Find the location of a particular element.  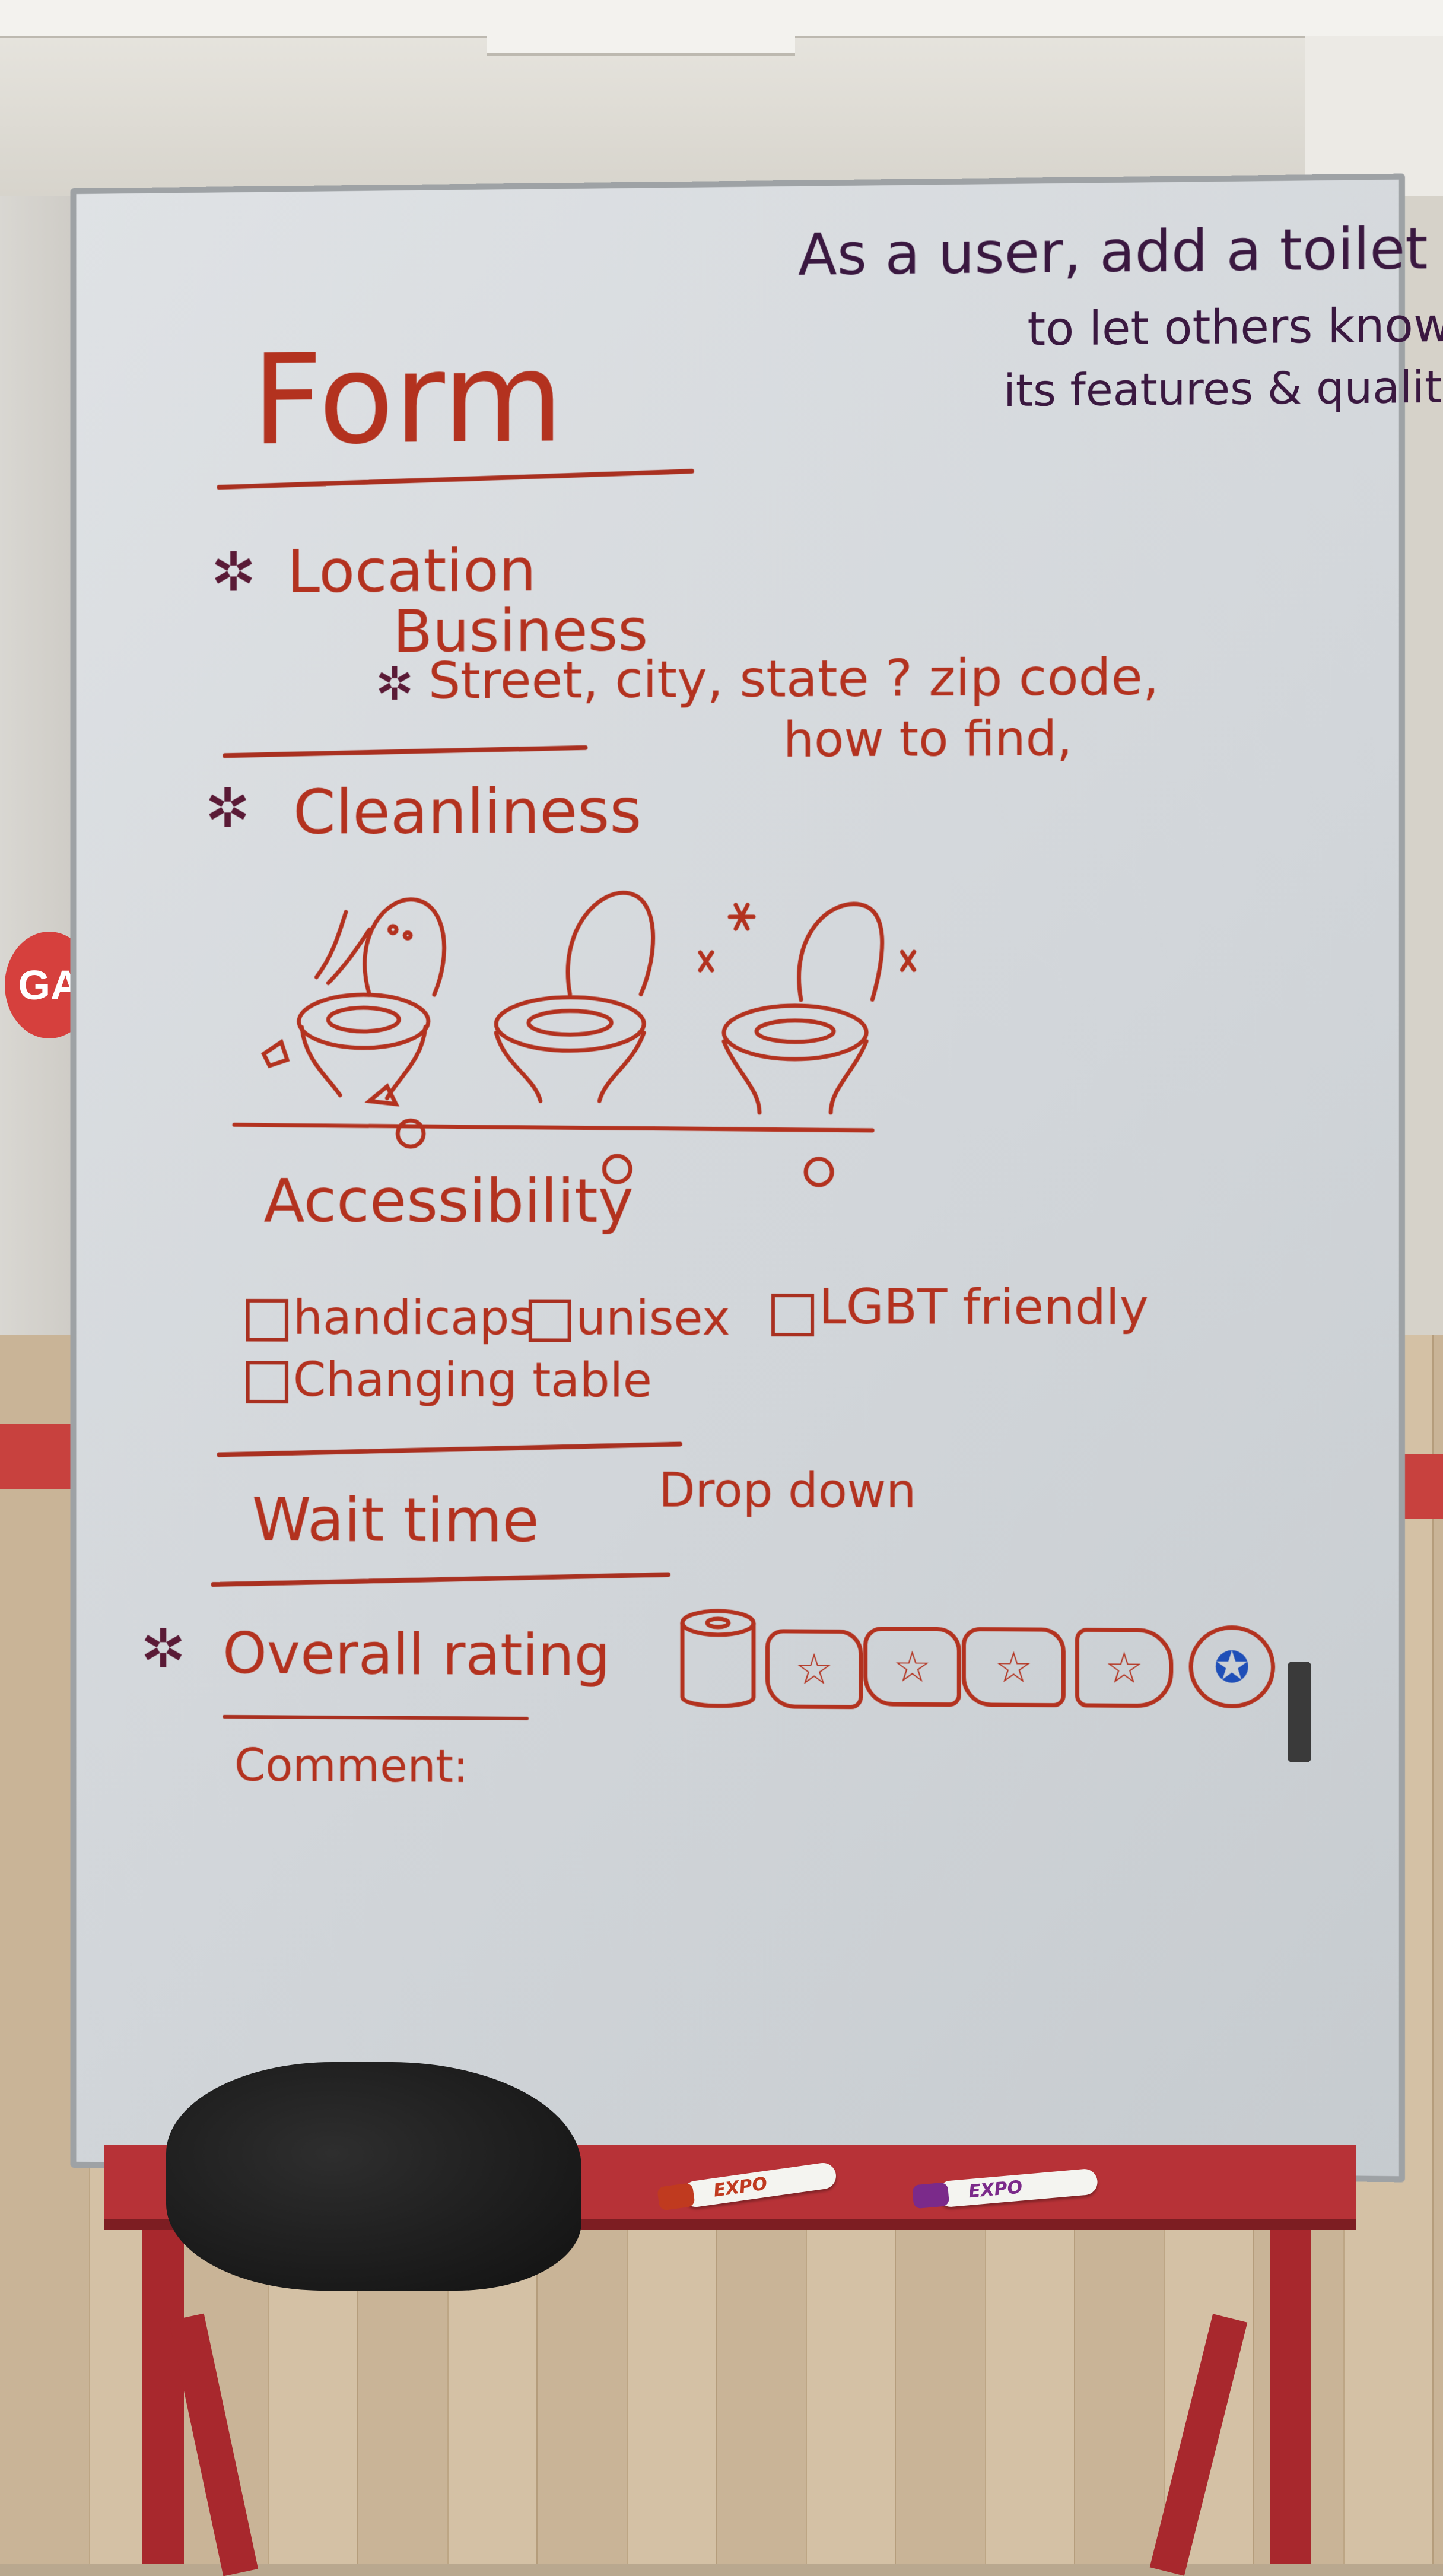

rating-star-2-icon: ☆ is located at coordinates (912, 1667).